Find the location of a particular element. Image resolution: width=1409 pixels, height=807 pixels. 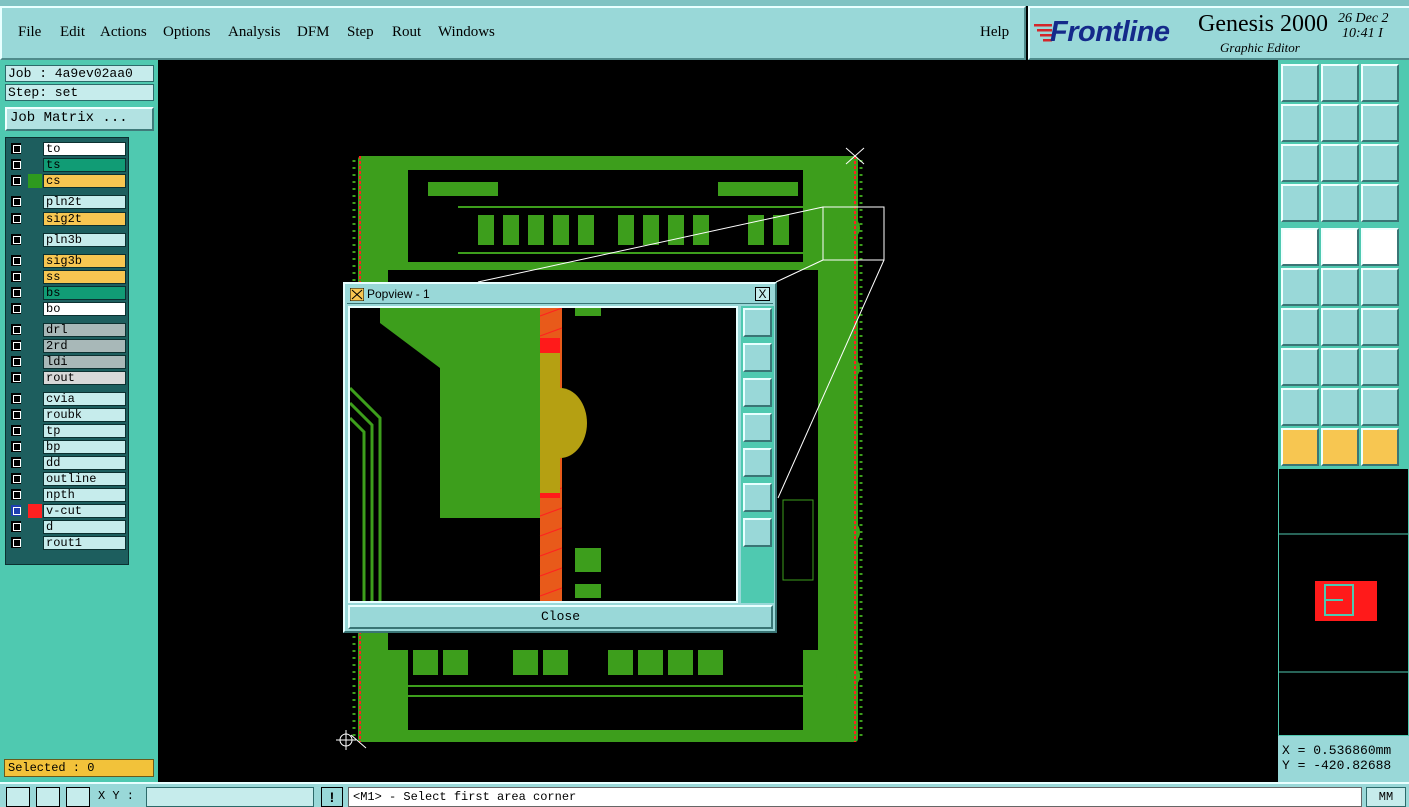

home-icon is located at coordinates (1300, 83).